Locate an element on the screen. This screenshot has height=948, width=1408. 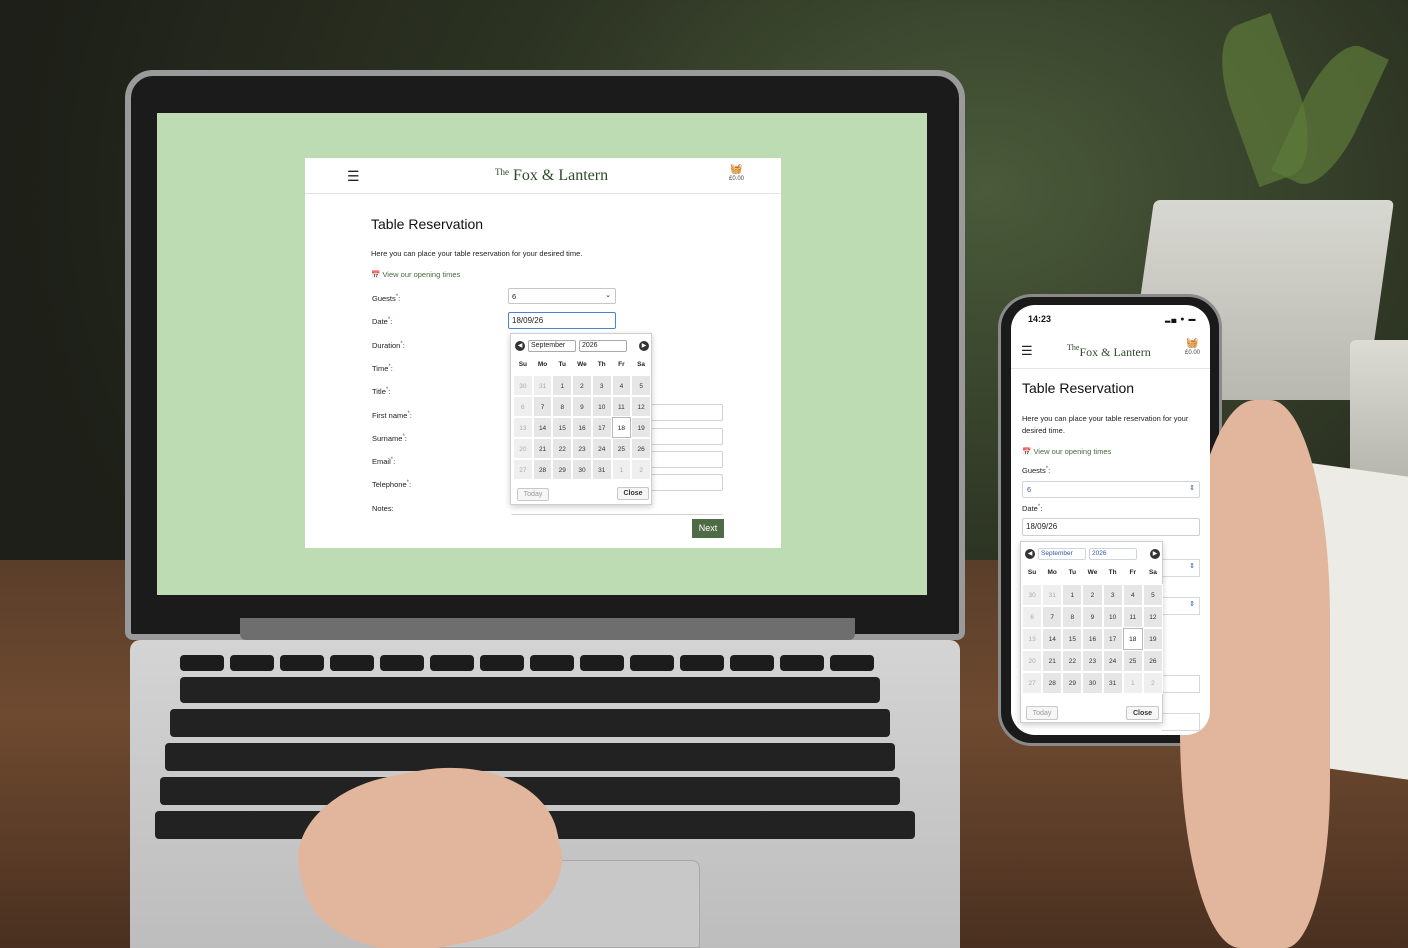
calendar-day: 15 is located at coordinates (562, 427).